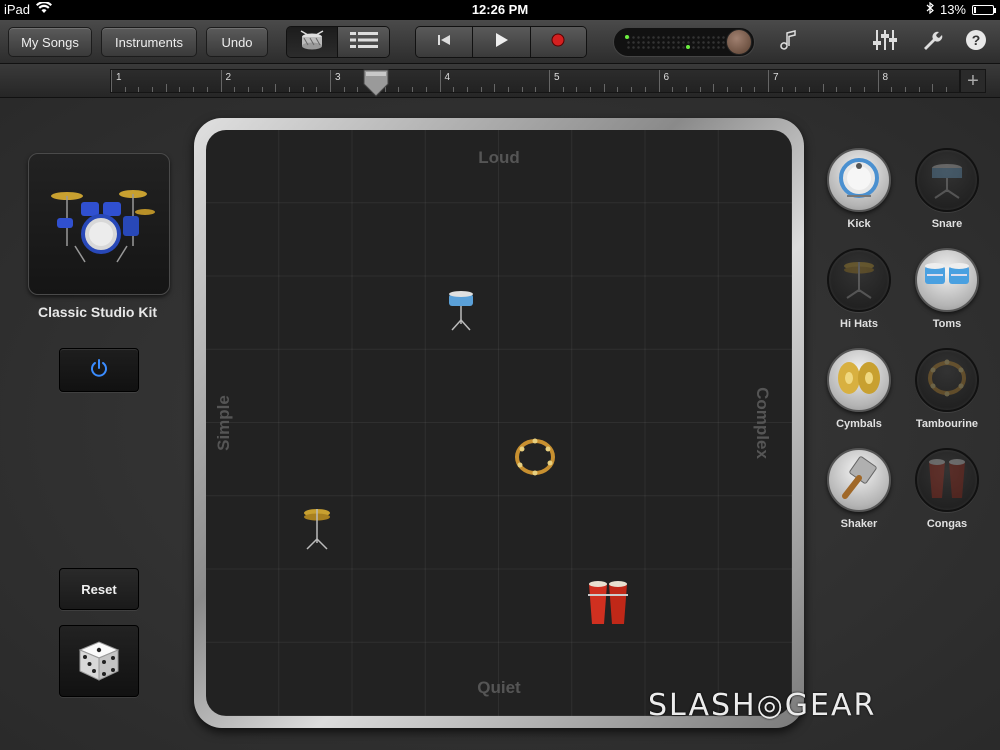 The height and width of the screenshot is (750, 1000). Describe the element at coordinates (666, 77) in the screenshot. I see `ruler-bar-number: 6` at that location.